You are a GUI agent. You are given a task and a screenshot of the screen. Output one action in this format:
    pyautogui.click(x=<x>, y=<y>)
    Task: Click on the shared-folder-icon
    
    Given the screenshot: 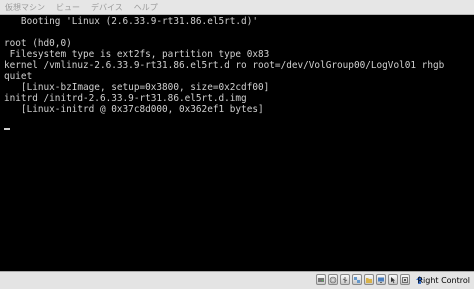 What is the action you would take?
    pyautogui.click(x=369, y=279)
    